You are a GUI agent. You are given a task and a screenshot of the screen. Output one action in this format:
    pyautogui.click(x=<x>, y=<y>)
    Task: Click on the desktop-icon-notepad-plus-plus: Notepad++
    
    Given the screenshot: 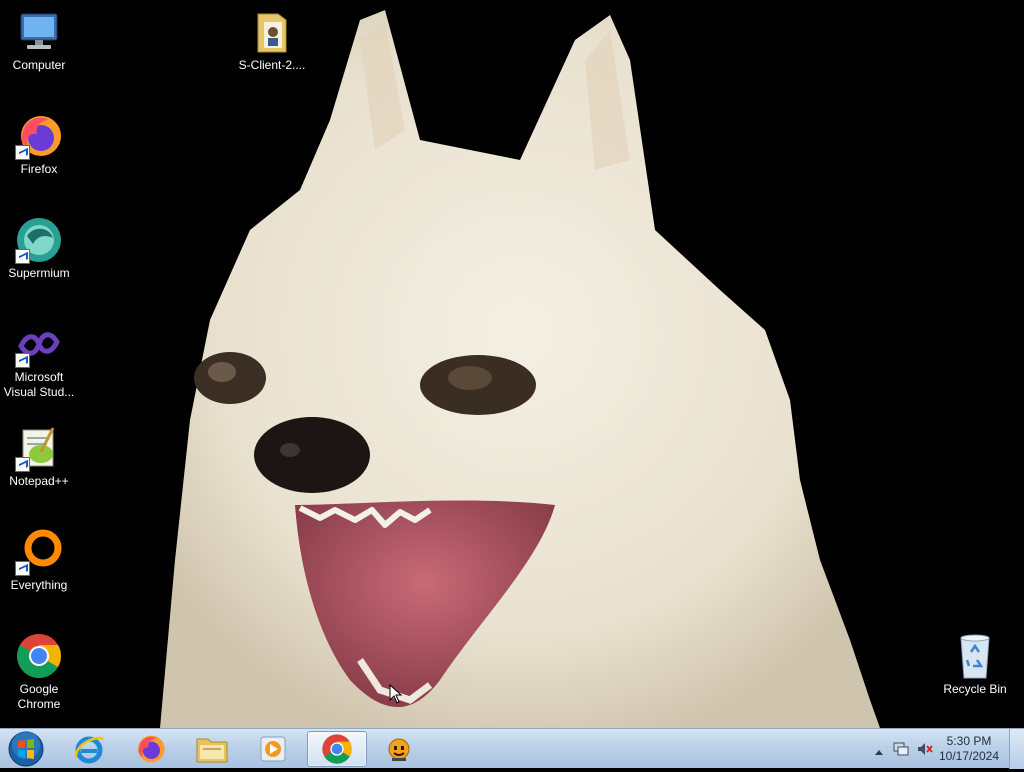 What is the action you would take?
    pyautogui.click(x=39, y=456)
    